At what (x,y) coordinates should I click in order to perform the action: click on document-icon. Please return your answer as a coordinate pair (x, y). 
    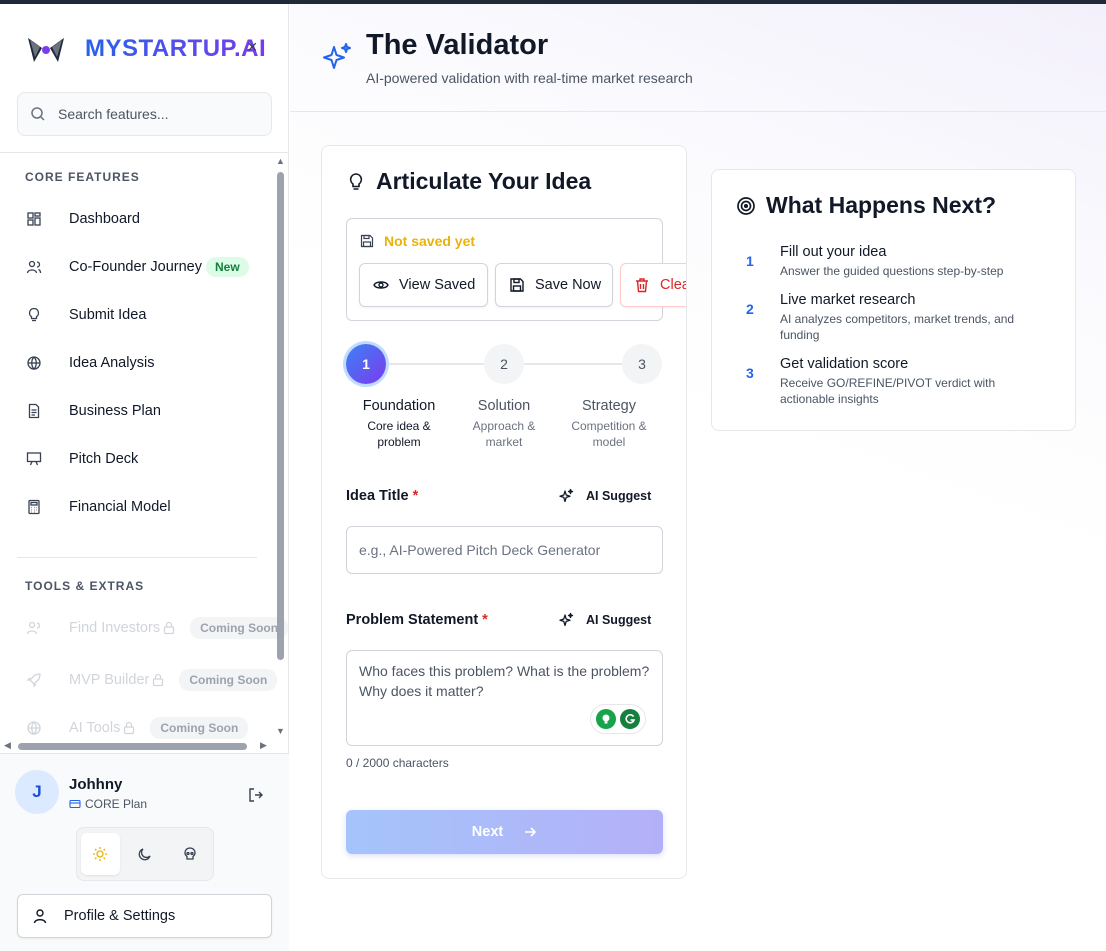
    Looking at the image, I should click on (34, 411).